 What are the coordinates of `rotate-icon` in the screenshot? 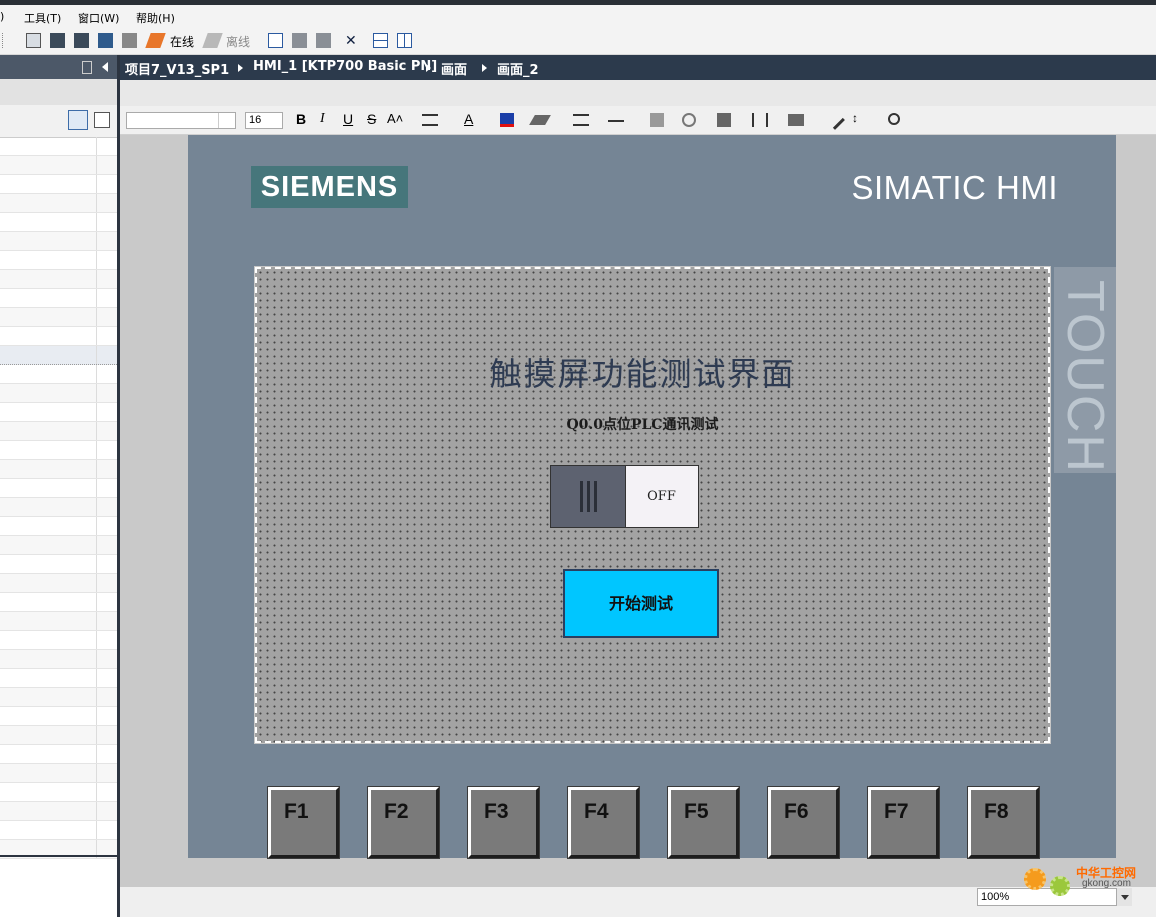 It's located at (689, 120).